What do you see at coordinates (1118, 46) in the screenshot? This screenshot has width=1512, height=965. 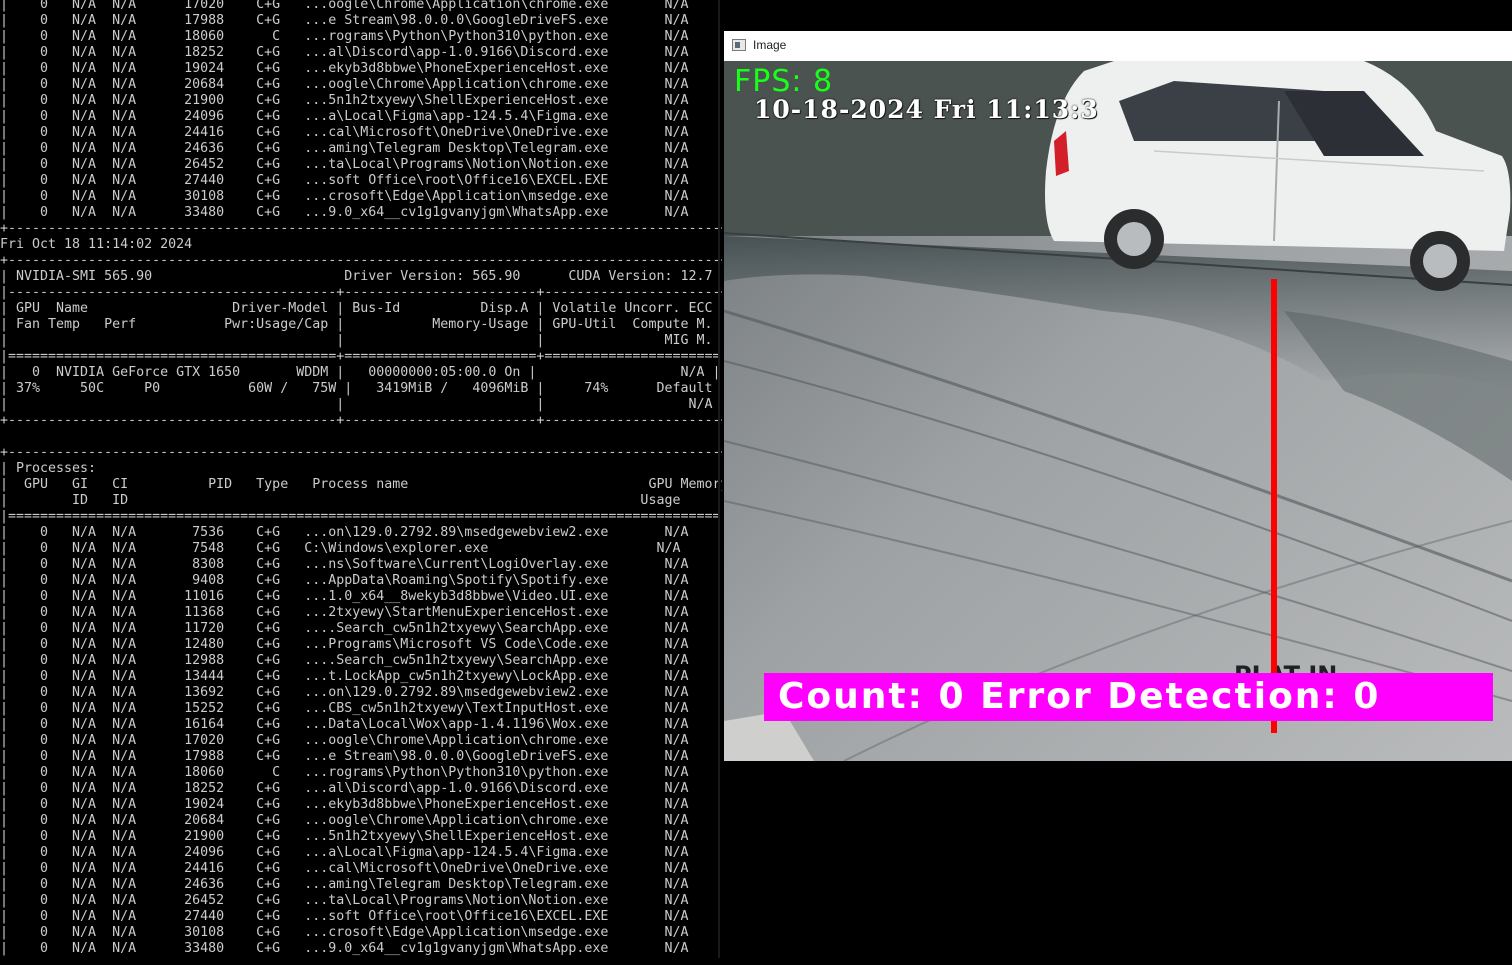 I see `image-window-titlebar: Image` at bounding box center [1118, 46].